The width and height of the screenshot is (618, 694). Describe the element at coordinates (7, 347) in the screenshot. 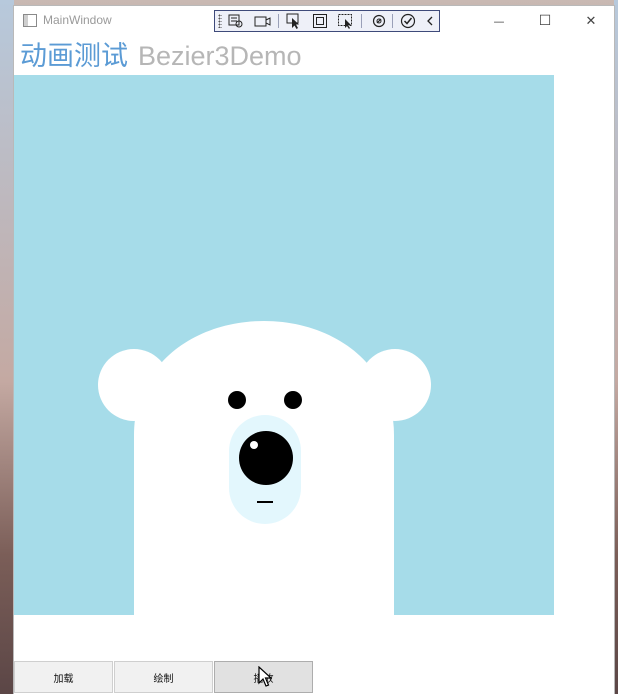

I see `desktop-background` at that location.